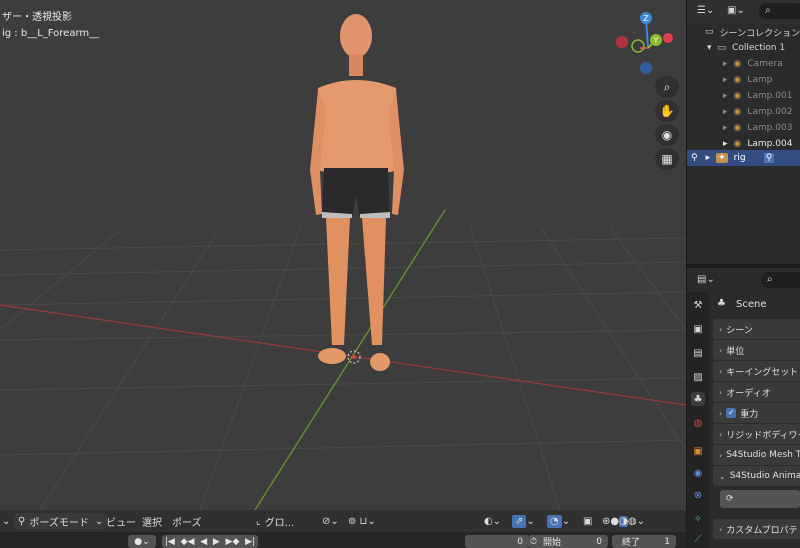 The image size is (800, 548). I want to click on item-label: Lamp.004, so click(770, 144).